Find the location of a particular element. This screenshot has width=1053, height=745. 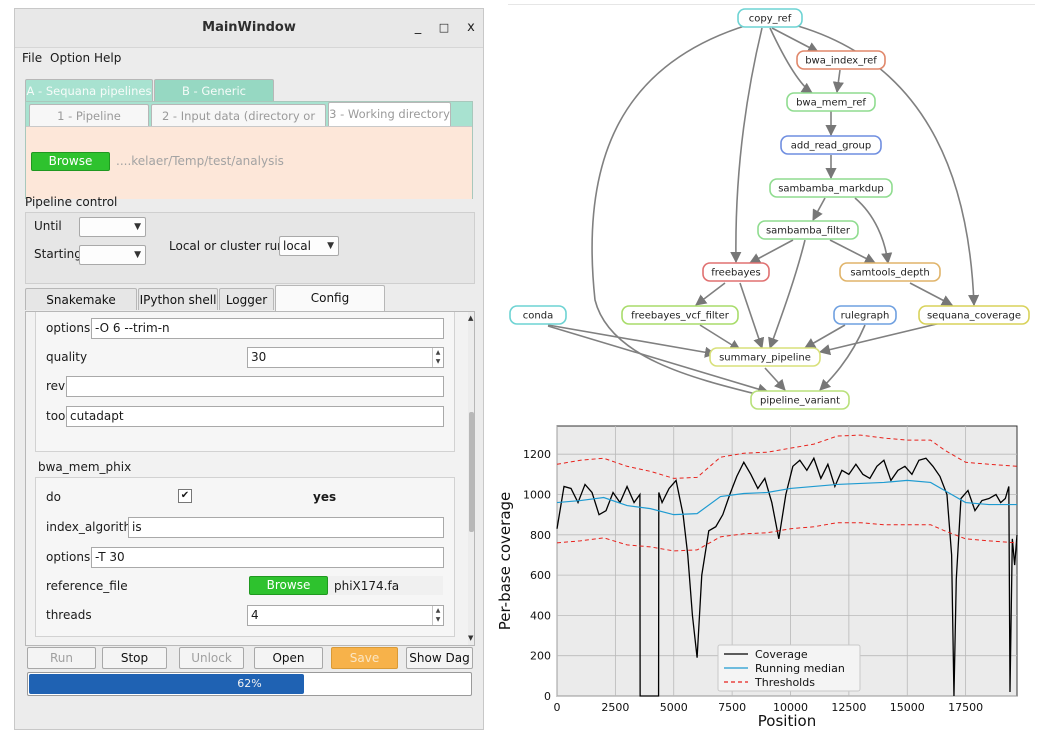

index-algorithm-field: is is located at coordinates (286, 527).